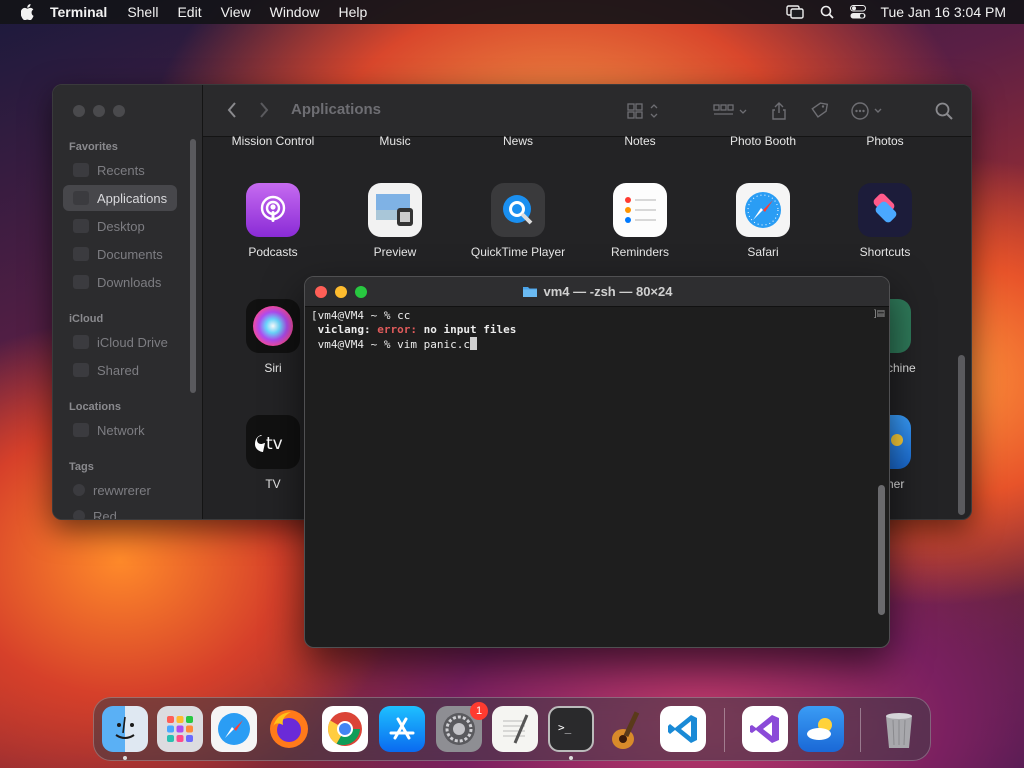  I want to click on sidebar-item-applications: Applications, so click(120, 198).